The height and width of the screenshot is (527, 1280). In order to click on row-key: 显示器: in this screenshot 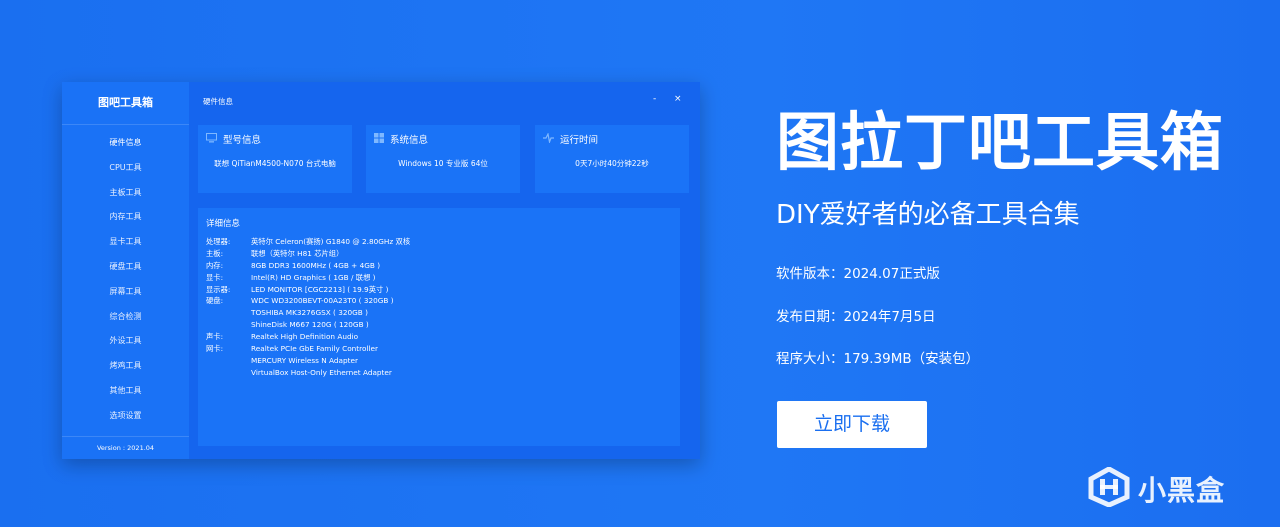, I will do `click(218, 289)`.